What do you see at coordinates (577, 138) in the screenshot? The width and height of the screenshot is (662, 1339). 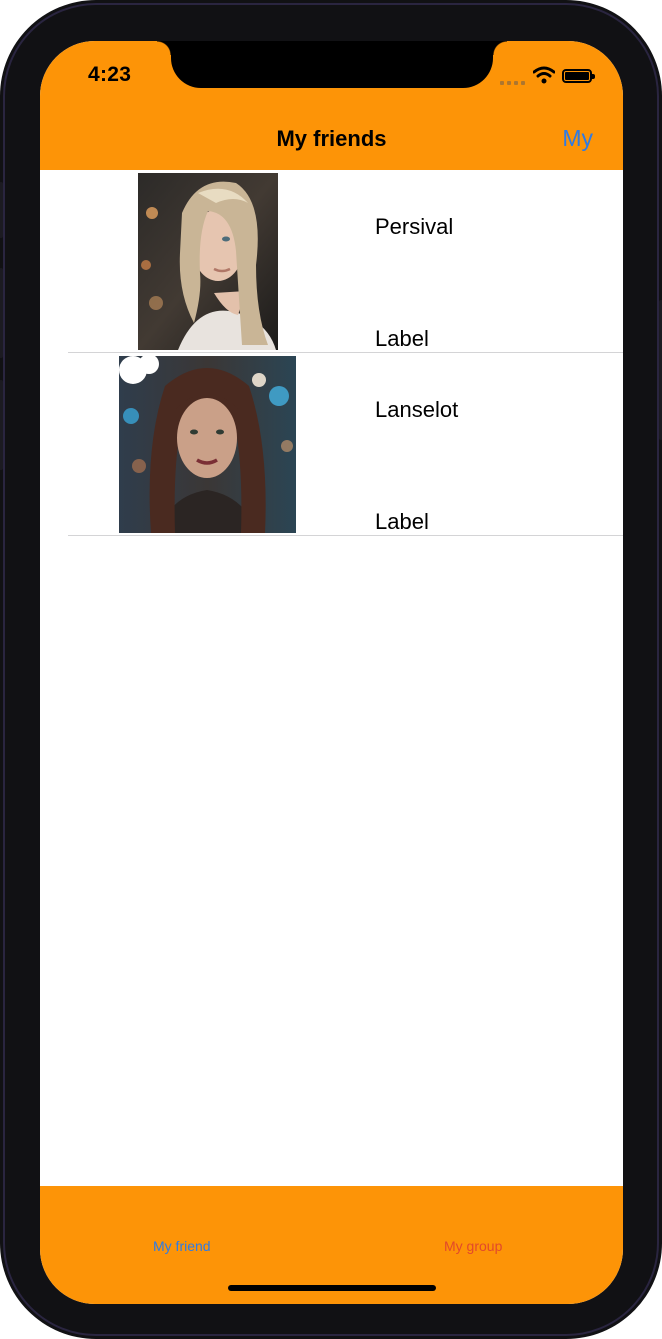 I see `my-nav-button: My` at bounding box center [577, 138].